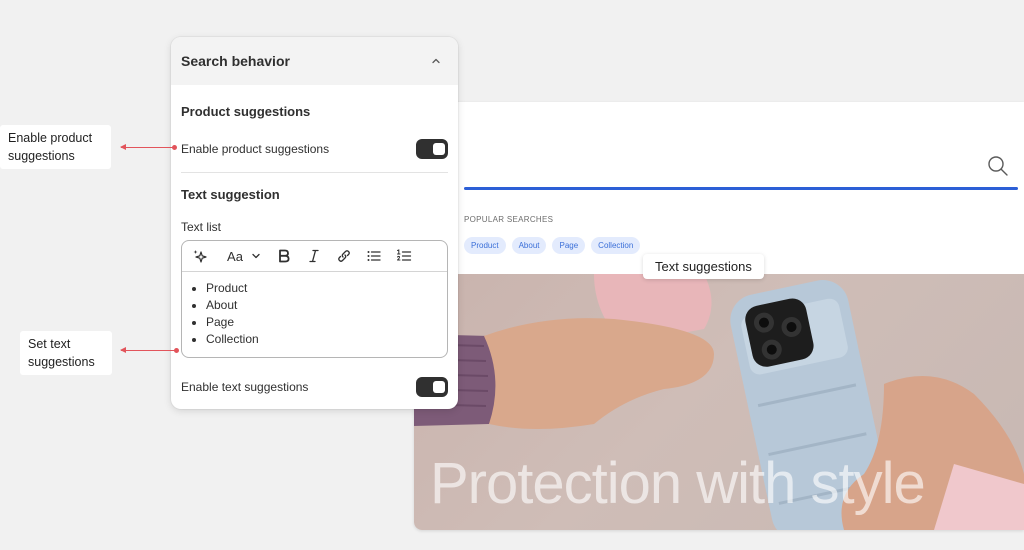 This screenshot has width=1024, height=550. I want to click on text-list: Product About Page Collection, so click(314, 310).